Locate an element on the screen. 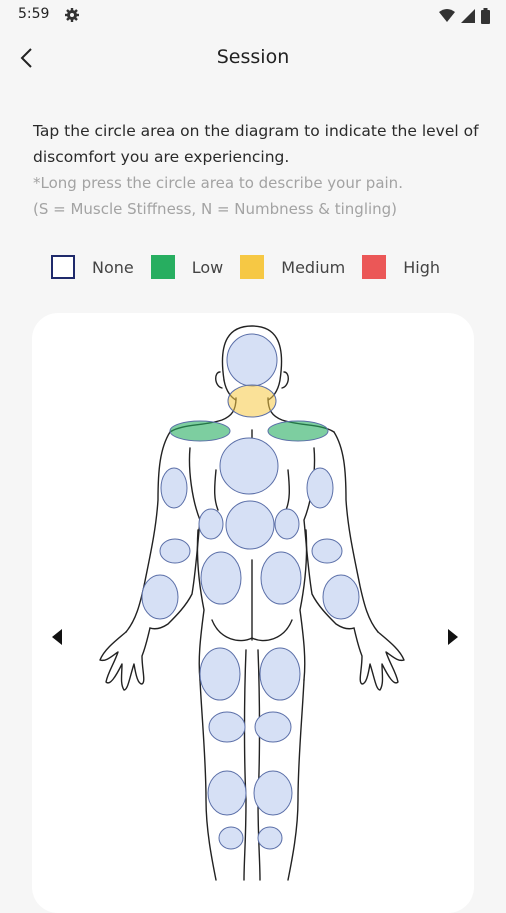 The height and width of the screenshot is (913, 506). battery-icon is located at coordinates (485, 16).